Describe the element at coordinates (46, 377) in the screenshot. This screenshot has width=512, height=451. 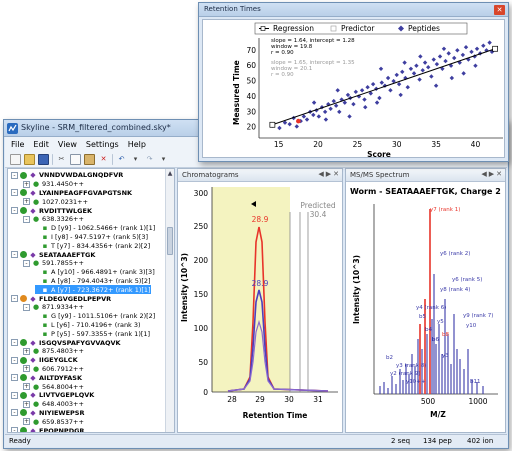
I see `tree-peptide-node: - ◆ AILTDYFASK` at that location.